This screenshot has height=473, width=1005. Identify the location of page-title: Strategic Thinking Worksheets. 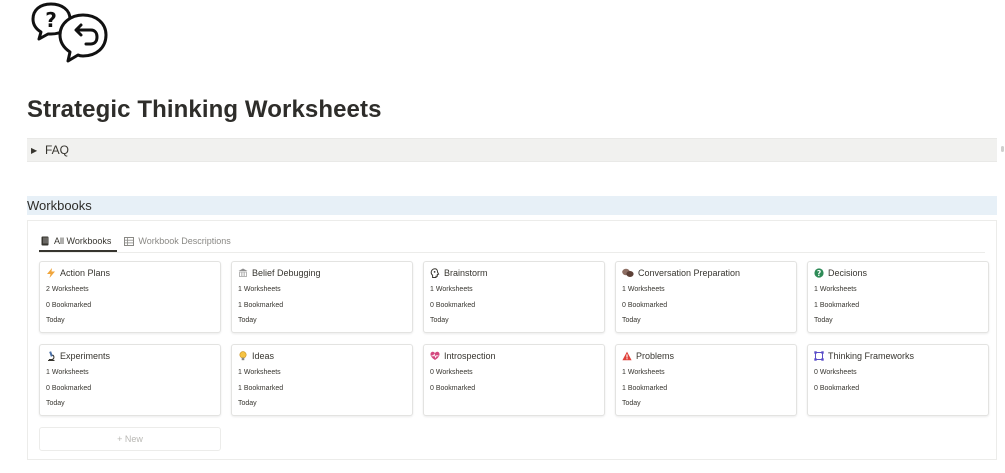
(204, 109).